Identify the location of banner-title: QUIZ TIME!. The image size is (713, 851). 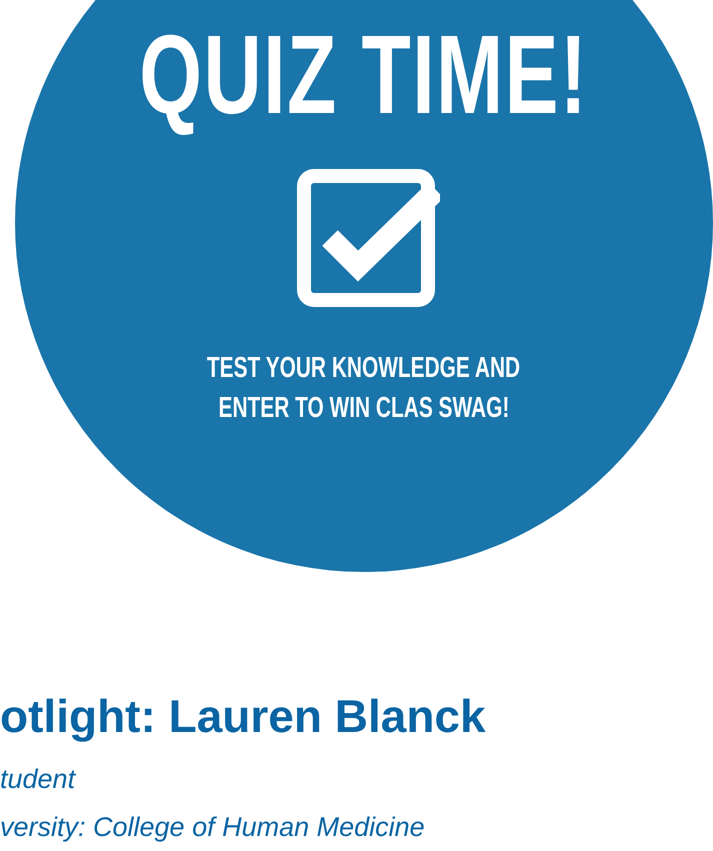
(364, 75).